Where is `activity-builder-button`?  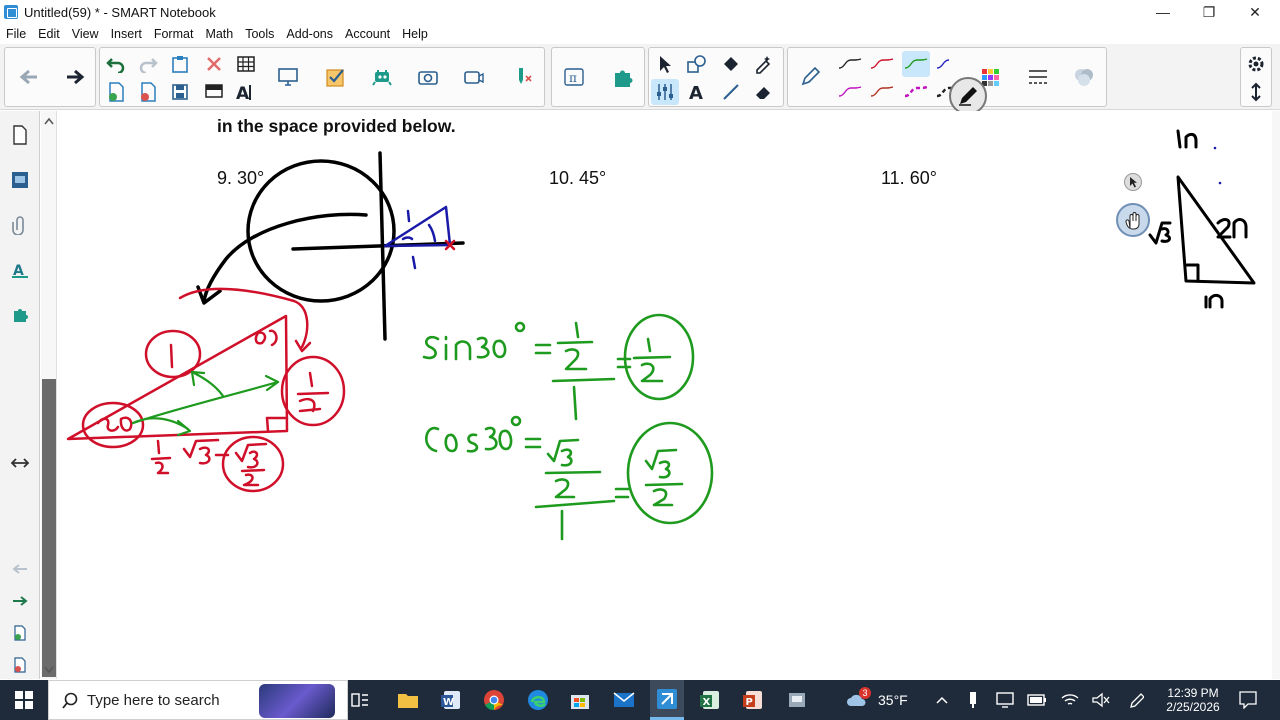 activity-builder-button is located at coordinates (336, 77).